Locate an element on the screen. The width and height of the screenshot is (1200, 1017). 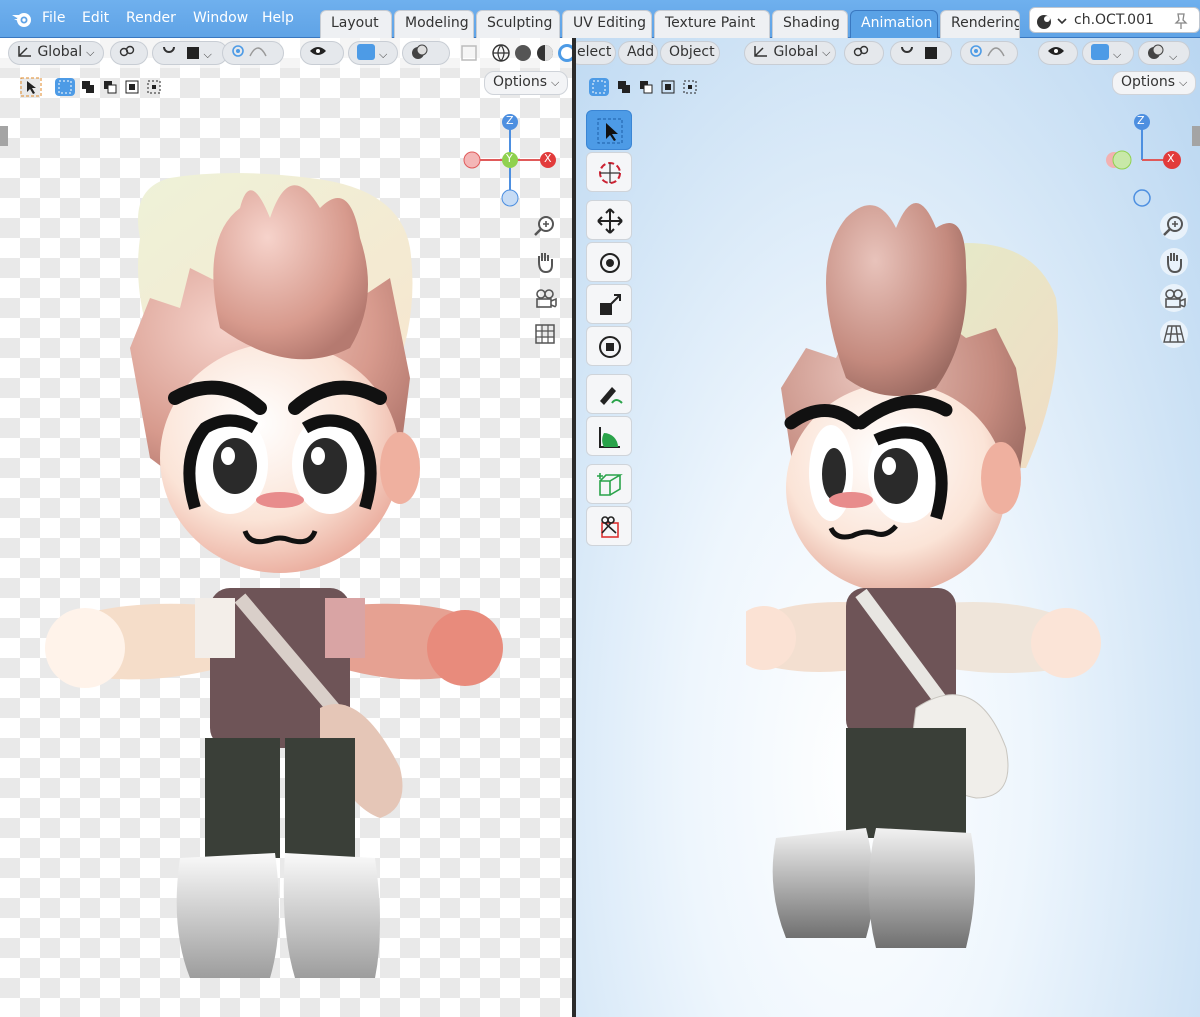
tool-scale is located at coordinates (609, 304).